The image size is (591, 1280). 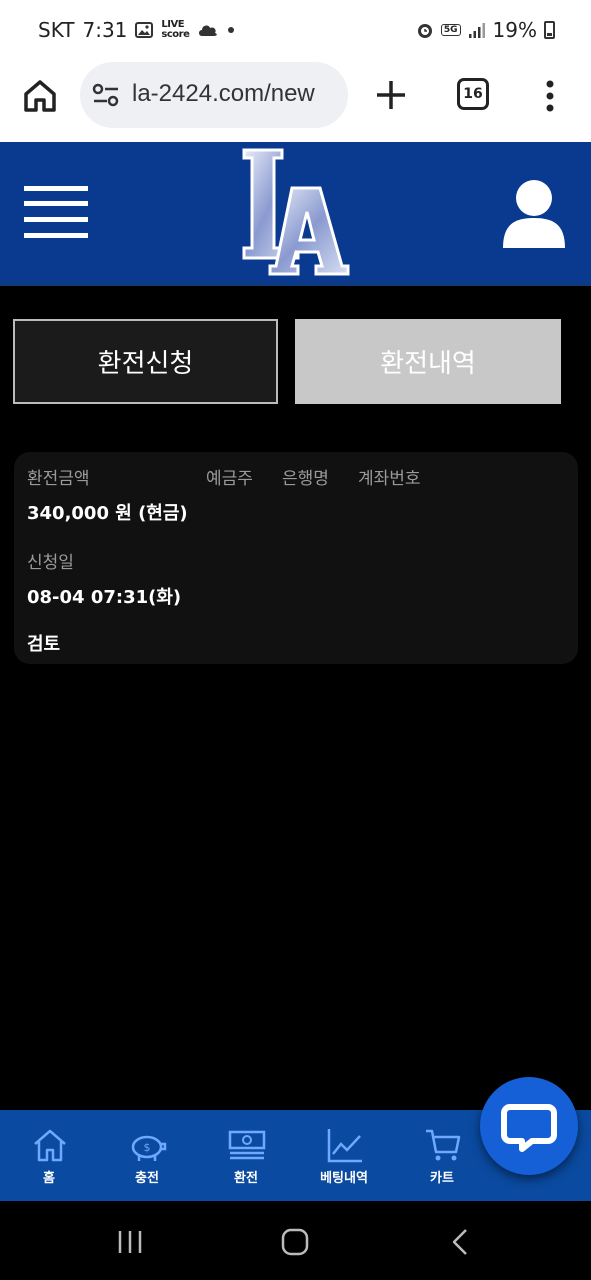 What do you see at coordinates (344, 1178) in the screenshot?
I see `nav-label-bet-history: 베팅내역` at bounding box center [344, 1178].